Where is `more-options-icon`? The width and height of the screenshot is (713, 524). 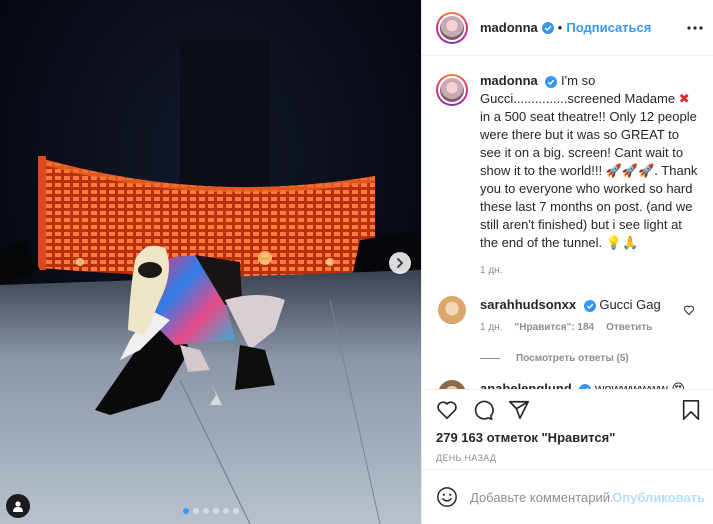 more-options-icon is located at coordinates (695, 27).